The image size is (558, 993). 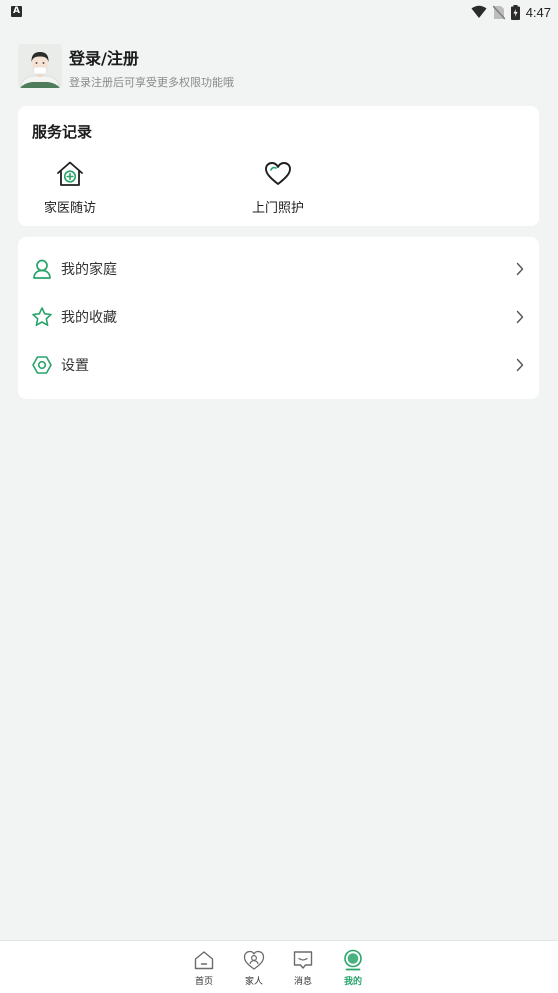 I want to click on menu-item-label: 我的家庭, so click(x=89, y=270).